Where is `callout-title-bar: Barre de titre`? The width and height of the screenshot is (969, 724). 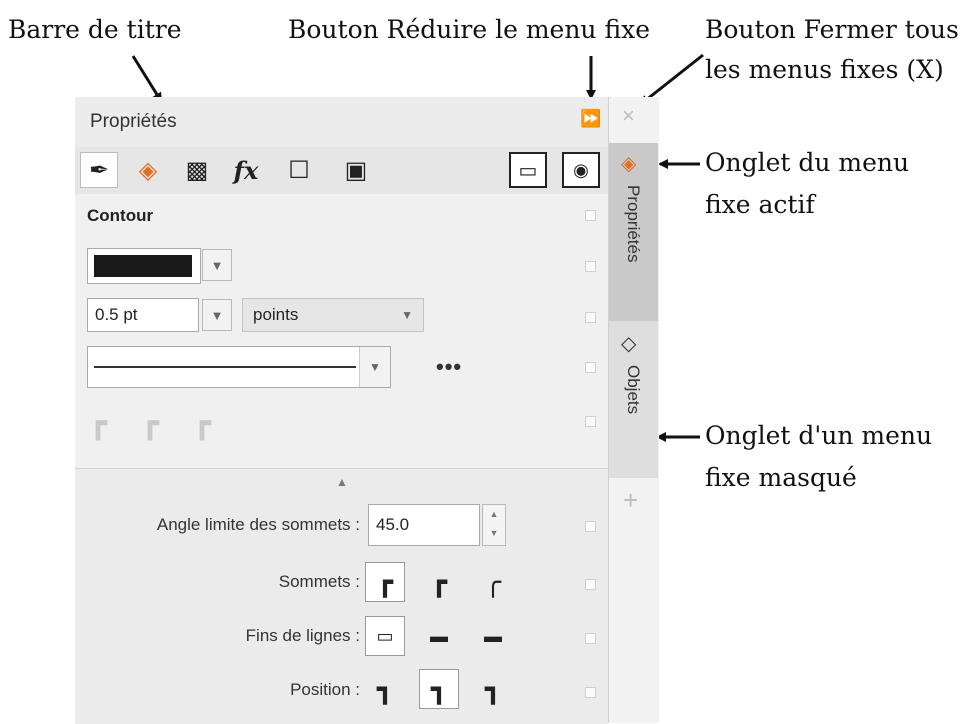
callout-title-bar: Barre de titre is located at coordinates (95, 29).